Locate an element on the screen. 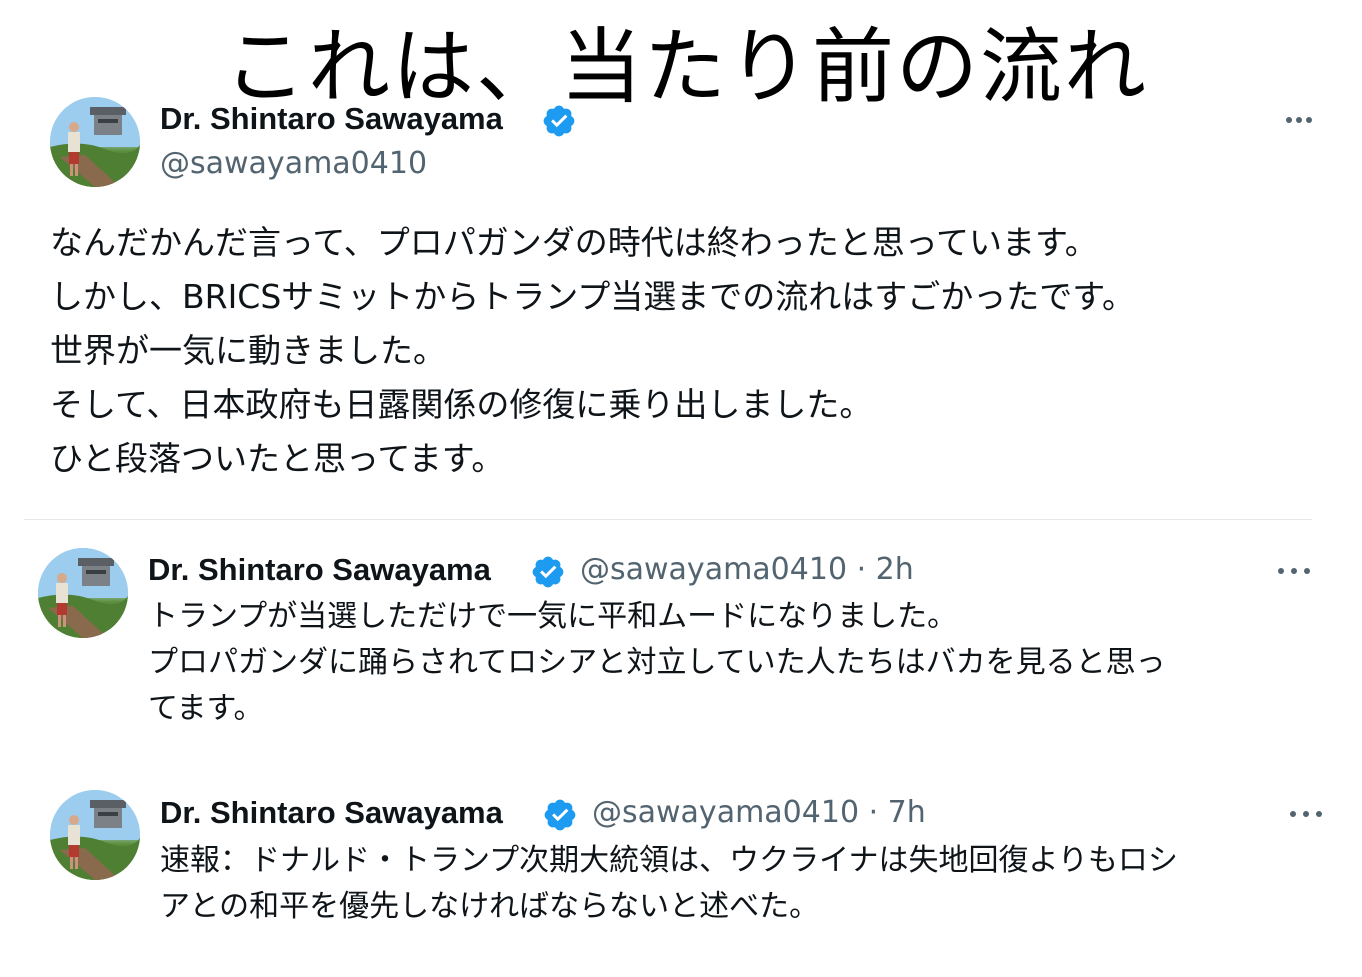 The height and width of the screenshot is (977, 1362). main-tweet-line: なんだかんだ言って、プロパガンダの時代は終わったと思っています。 is located at coordinates (574, 242).